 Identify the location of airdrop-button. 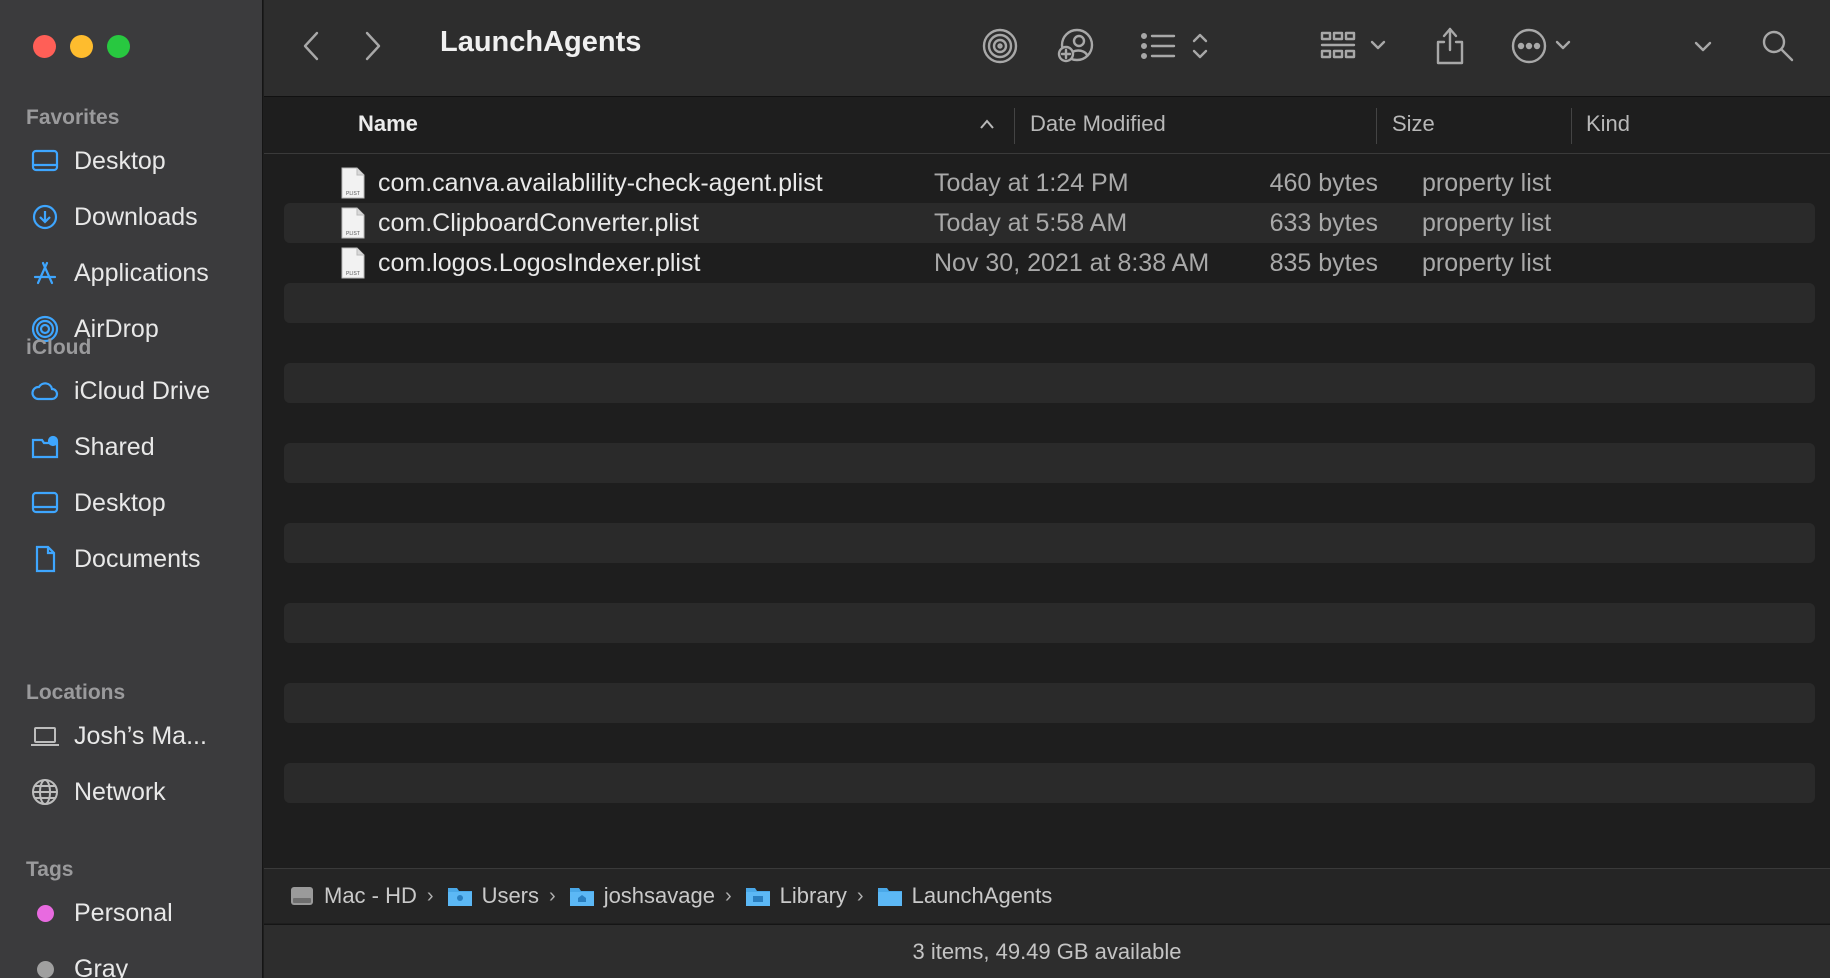
(1000, 46).